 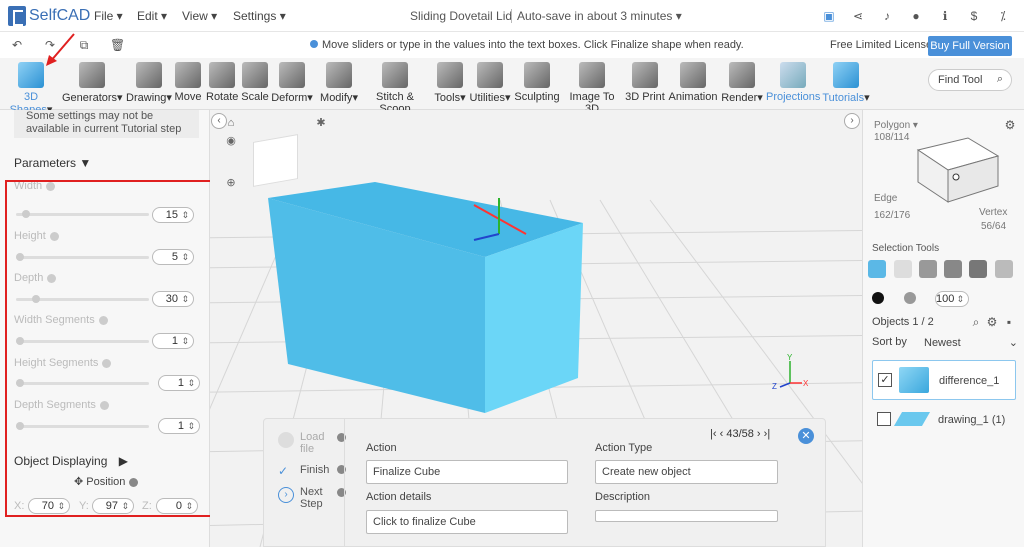 What do you see at coordinates (85, 163) in the screenshot?
I see `chevron-down-icon: ▼` at bounding box center [85, 163].